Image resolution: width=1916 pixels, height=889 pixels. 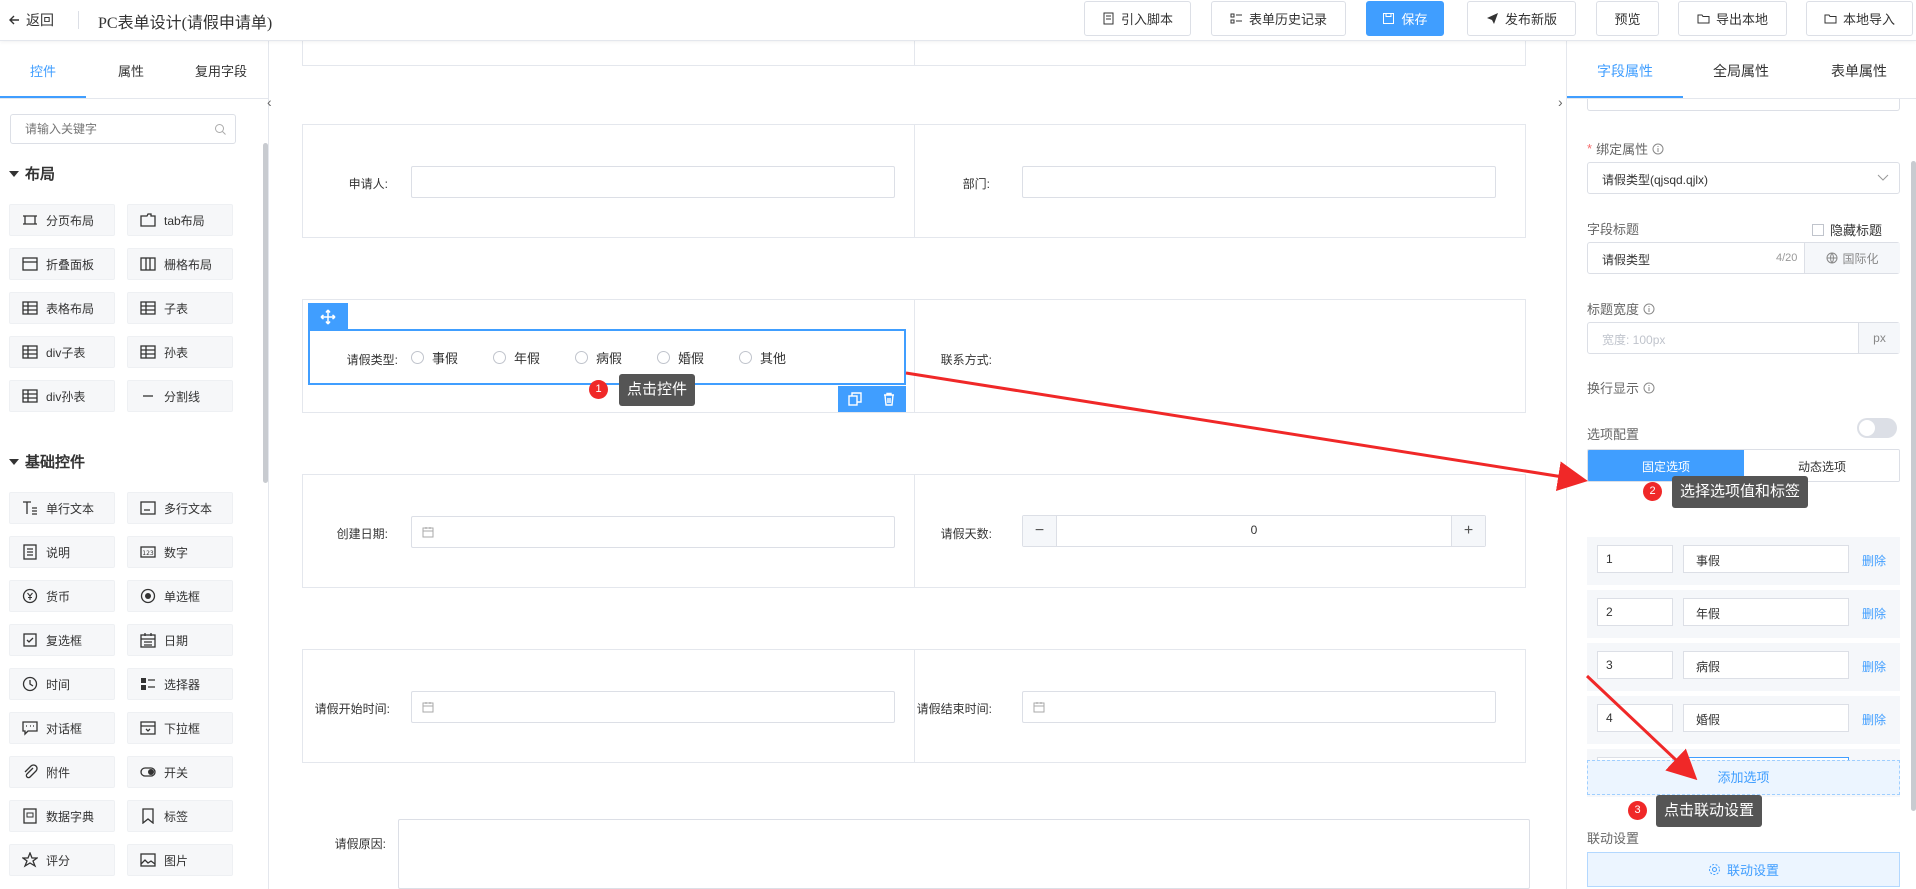 What do you see at coordinates (1635, 612) in the screenshot?
I see `option-value-input: 2` at bounding box center [1635, 612].